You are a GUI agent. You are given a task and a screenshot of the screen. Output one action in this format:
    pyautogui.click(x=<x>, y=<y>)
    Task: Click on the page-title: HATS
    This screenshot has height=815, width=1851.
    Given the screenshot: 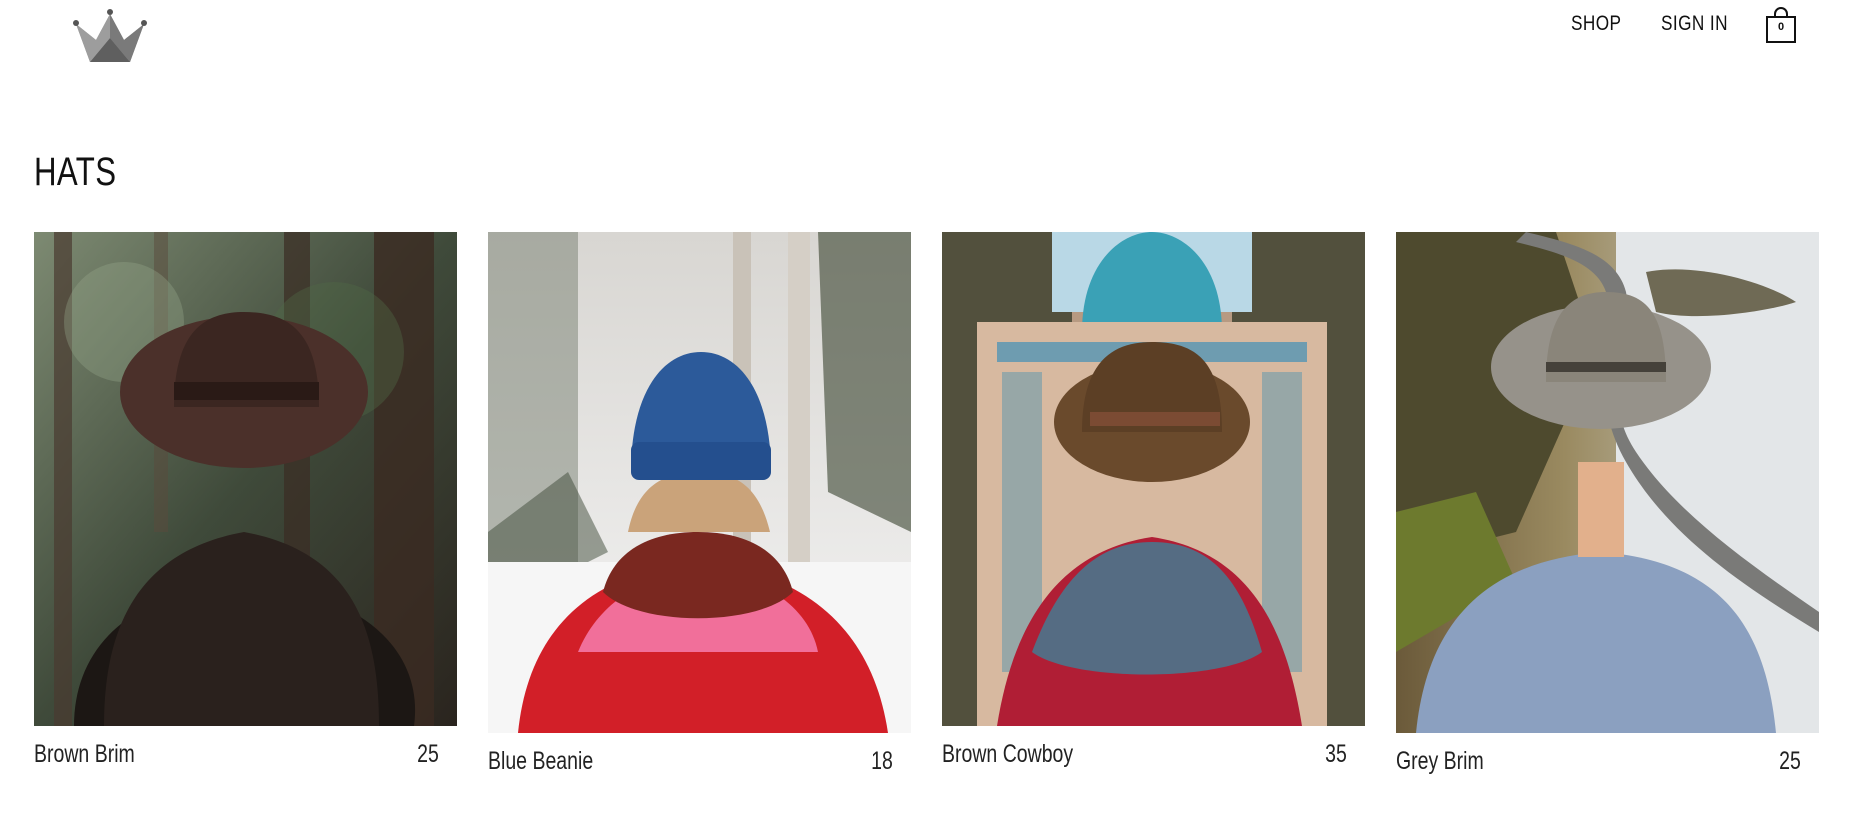 What is the action you would take?
    pyautogui.click(x=75, y=172)
    